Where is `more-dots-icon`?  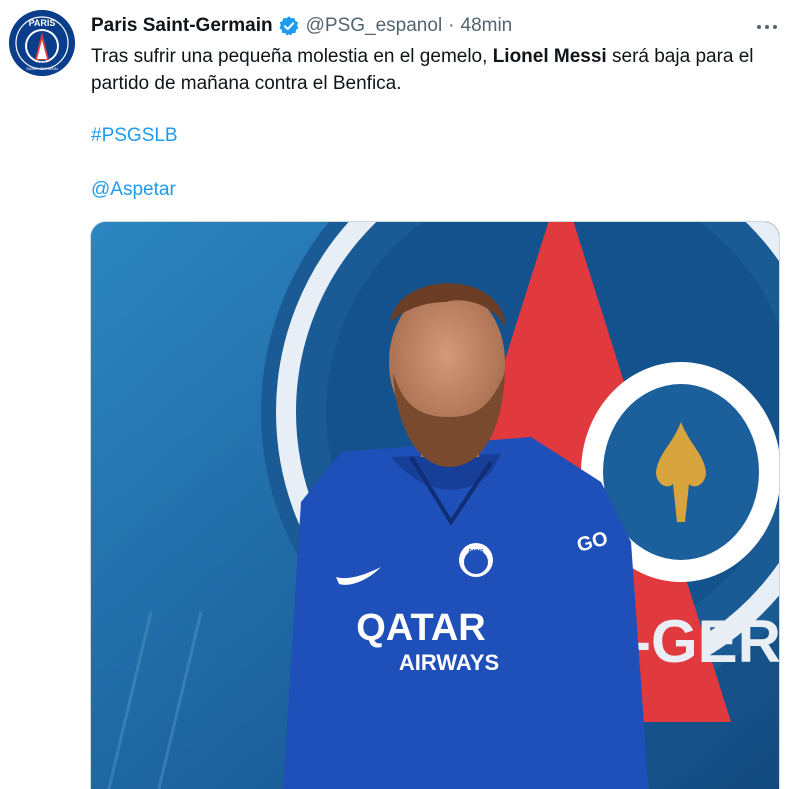 more-dots-icon is located at coordinates (767, 27).